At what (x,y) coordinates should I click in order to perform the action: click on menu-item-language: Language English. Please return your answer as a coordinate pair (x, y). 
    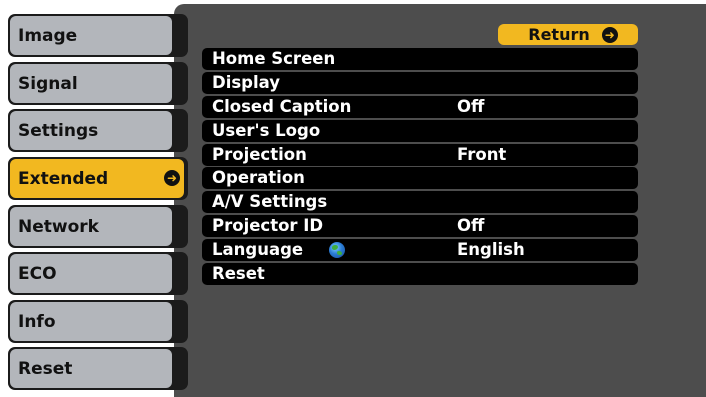
    Looking at the image, I should click on (420, 250).